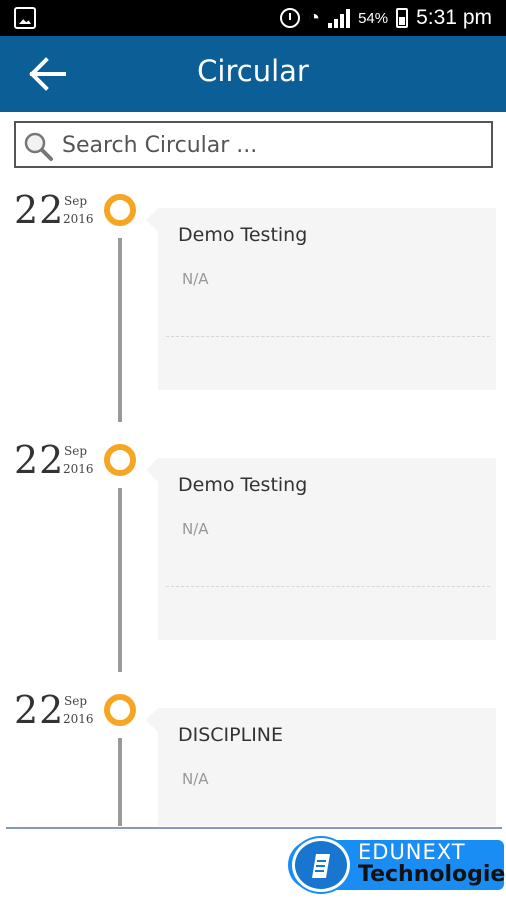 The width and height of the screenshot is (506, 900). I want to click on wifi-icon: ◔, so click(314, 18).